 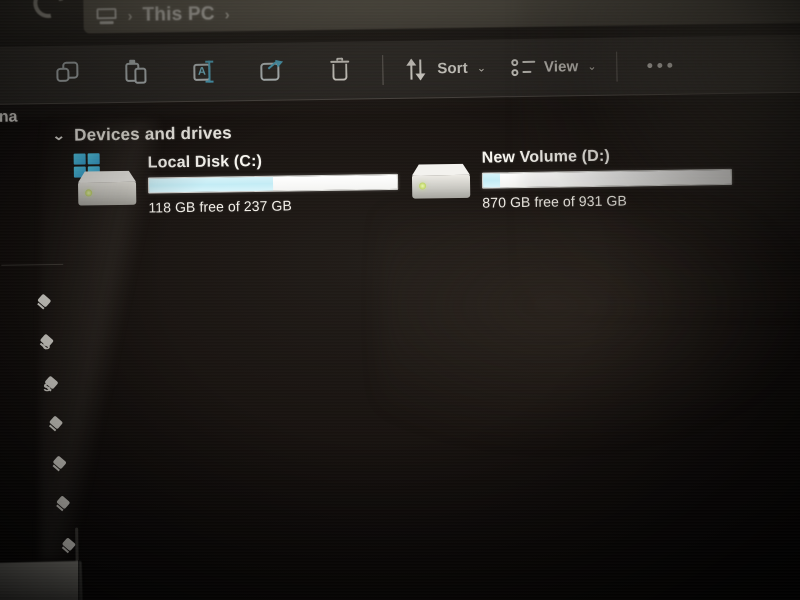 What do you see at coordinates (523, 67) in the screenshot?
I see `view-icon` at bounding box center [523, 67].